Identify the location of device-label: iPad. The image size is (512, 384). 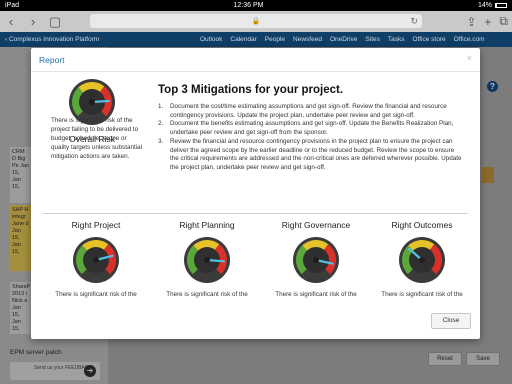
(12, 5).